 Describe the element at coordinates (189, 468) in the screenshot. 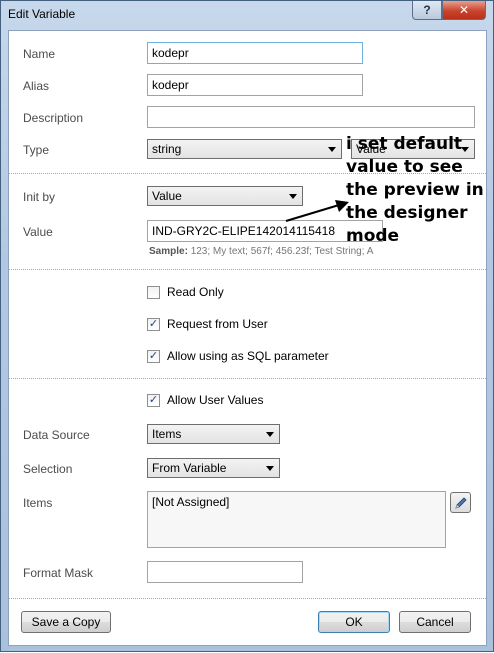

I see `selection-select-value: From Variable` at that location.